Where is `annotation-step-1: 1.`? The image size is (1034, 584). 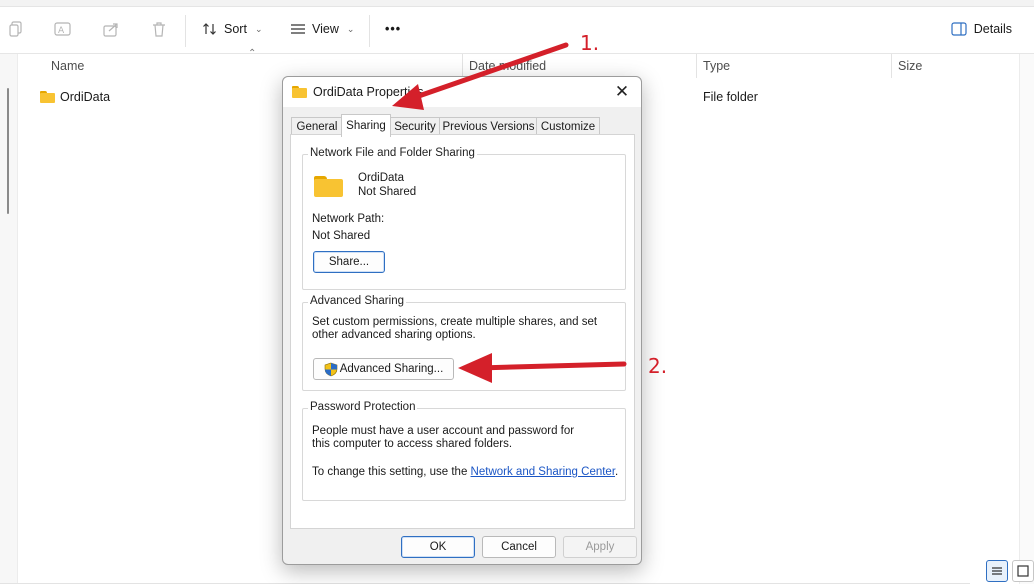
annotation-step-1: 1. is located at coordinates (590, 43).